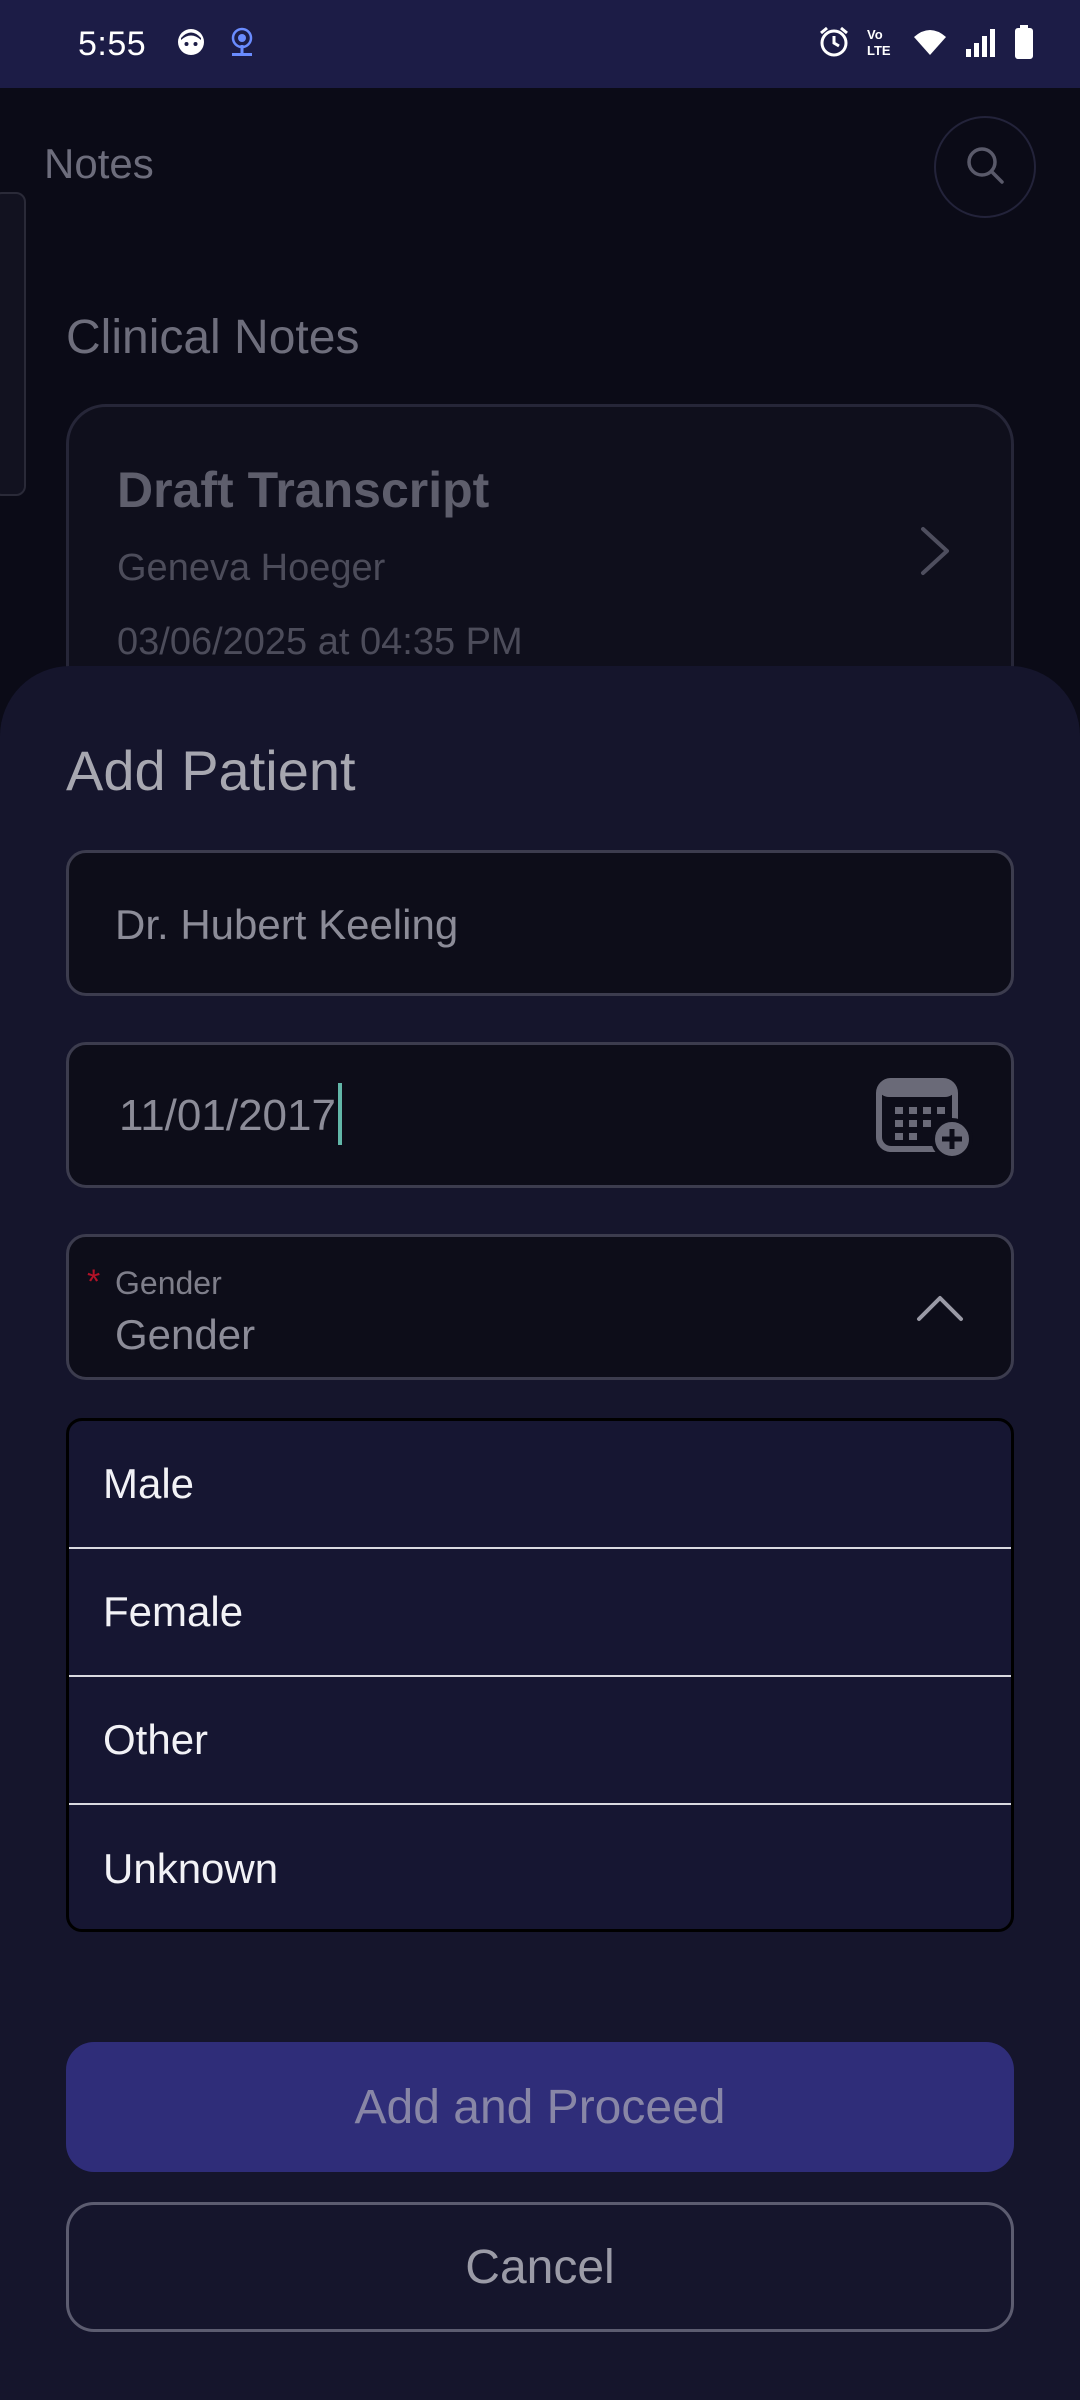  Describe the element at coordinates (13, 344) in the screenshot. I see `side-drawer-handle` at that location.